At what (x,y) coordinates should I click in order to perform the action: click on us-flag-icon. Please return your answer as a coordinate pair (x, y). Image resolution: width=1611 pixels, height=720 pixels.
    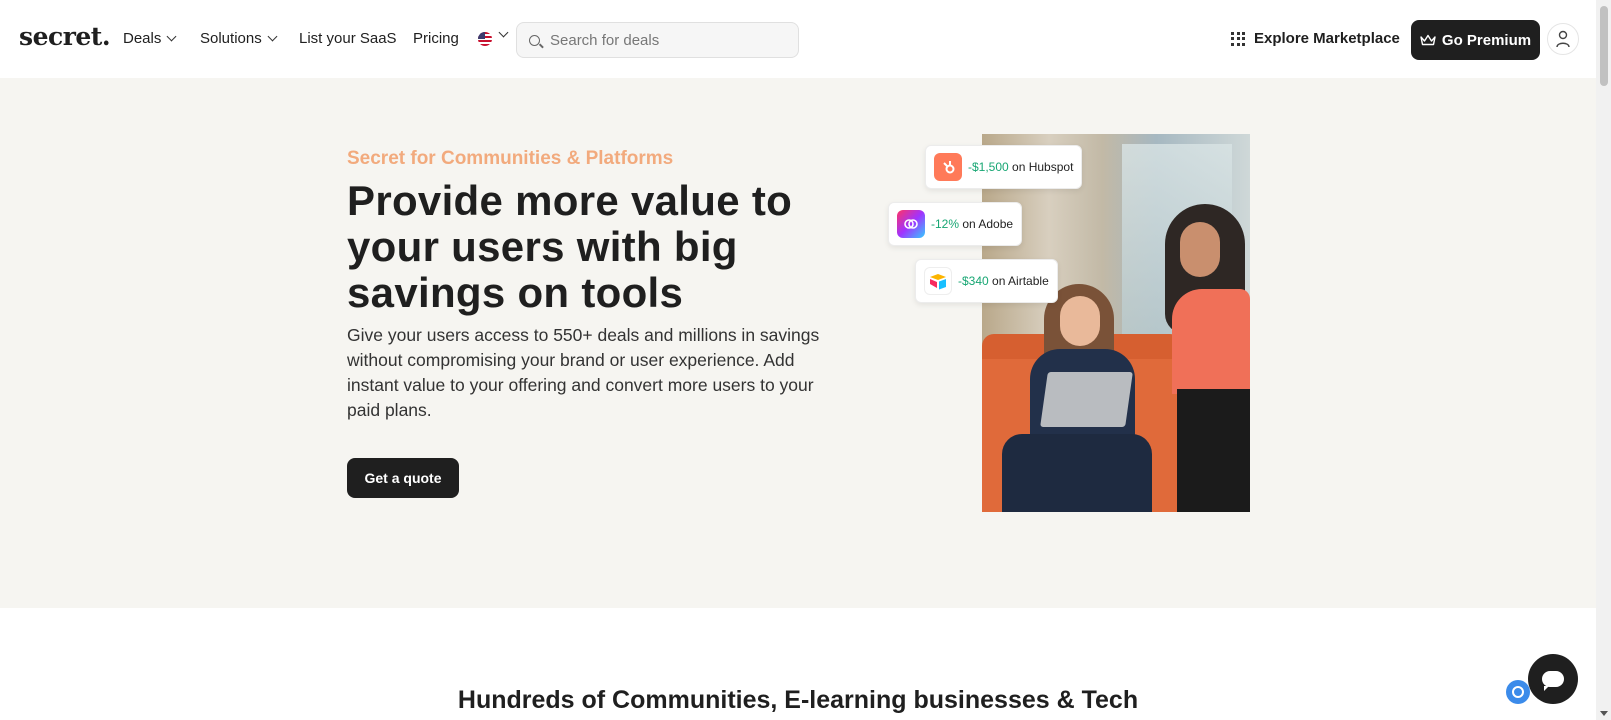
    Looking at the image, I should click on (485, 39).